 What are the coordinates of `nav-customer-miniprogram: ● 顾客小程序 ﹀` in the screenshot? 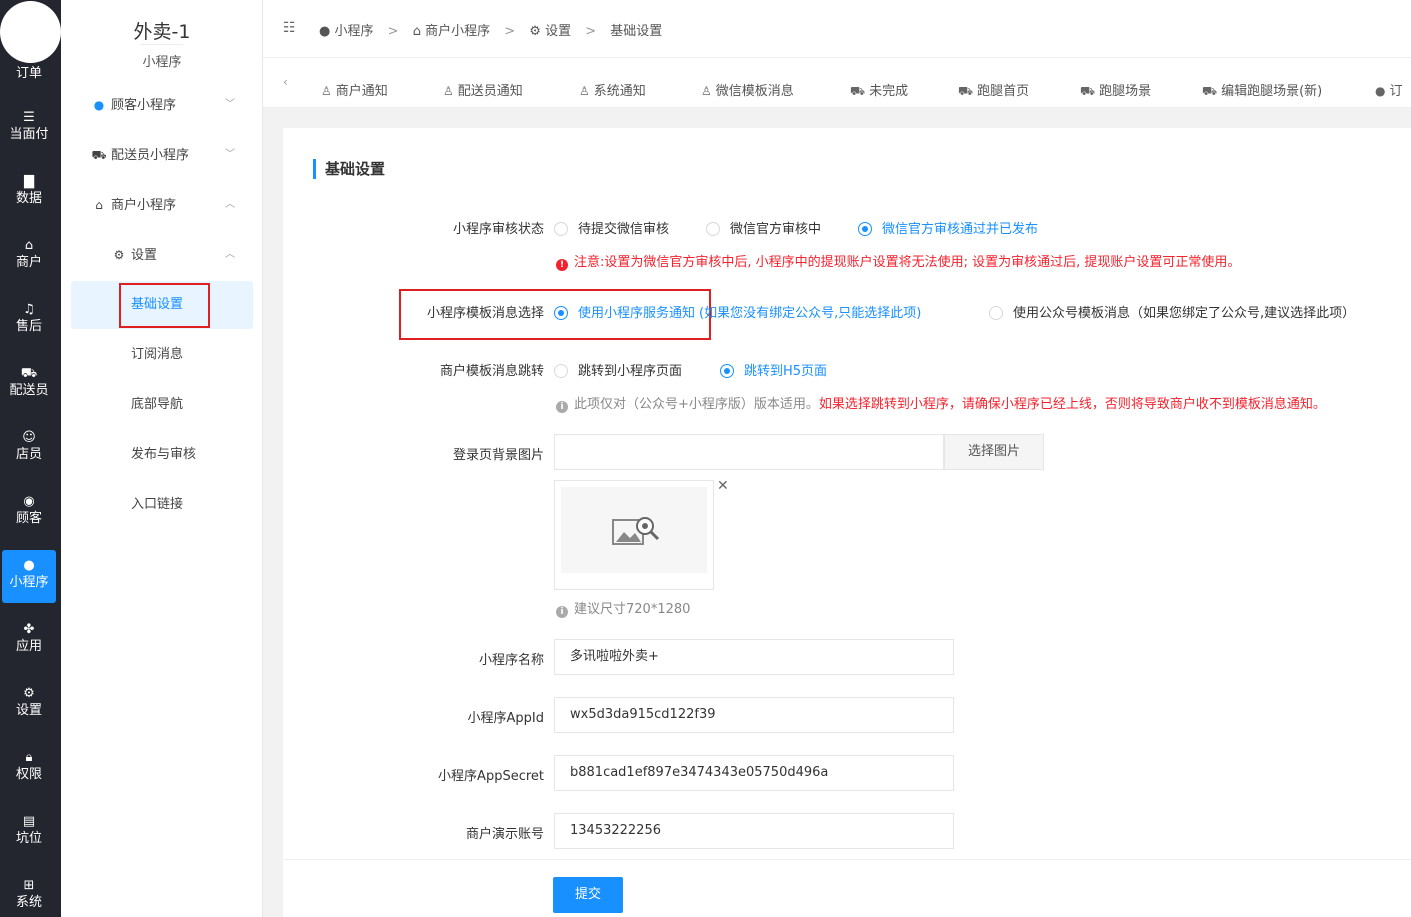 It's located at (162, 105).